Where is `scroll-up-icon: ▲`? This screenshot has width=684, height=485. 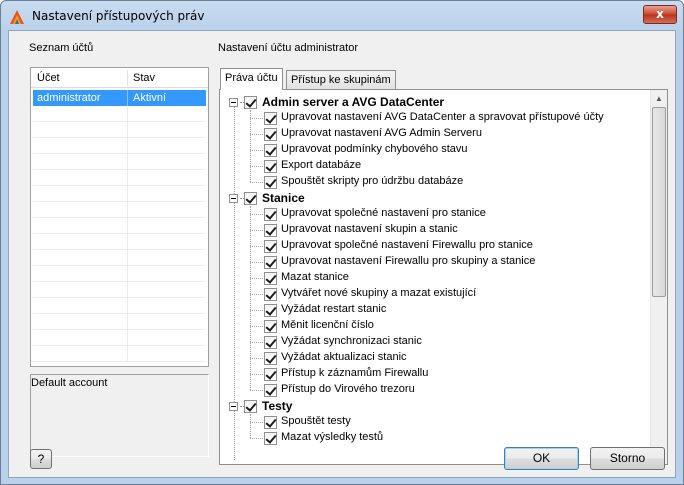 scroll-up-icon: ▲ is located at coordinates (659, 98).